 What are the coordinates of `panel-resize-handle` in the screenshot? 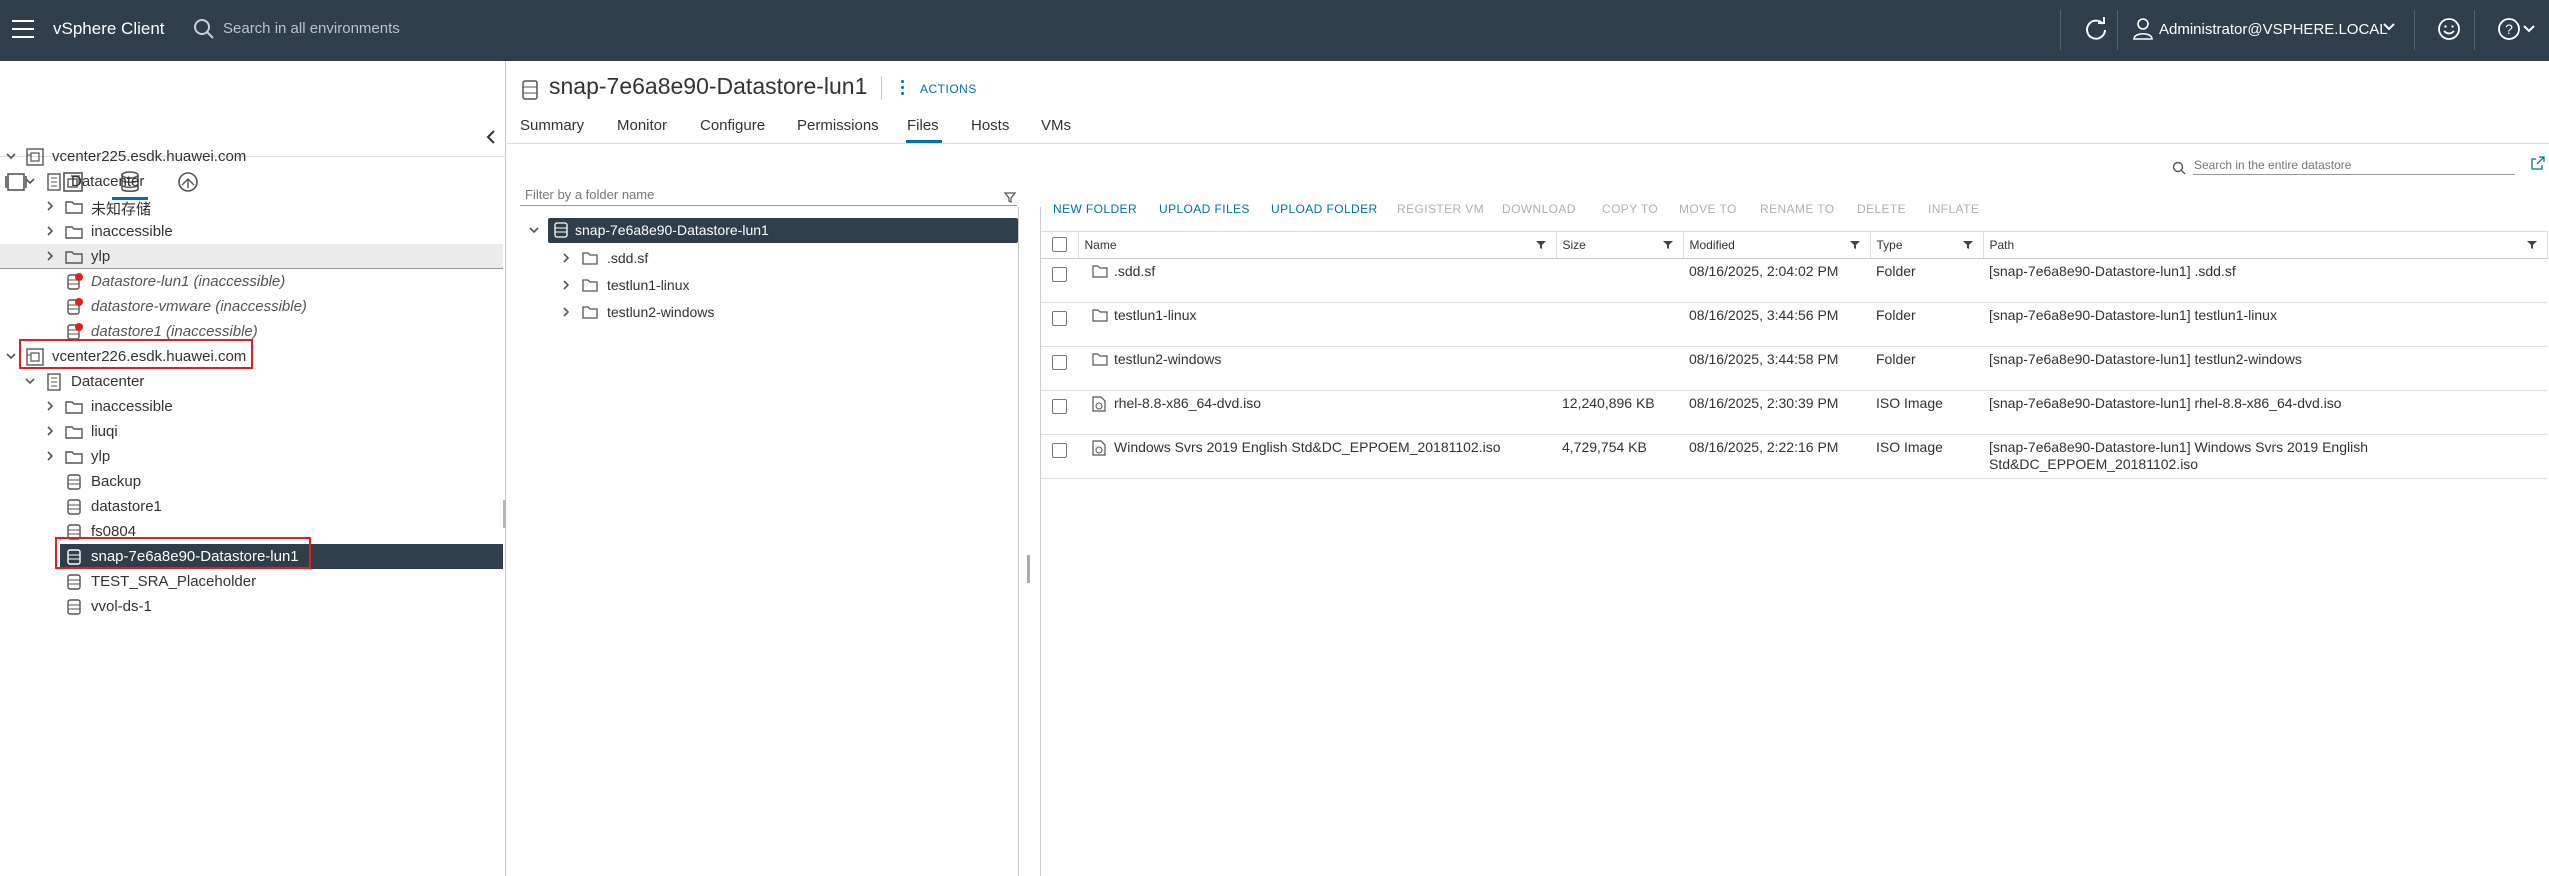 It's located at (1028, 569).